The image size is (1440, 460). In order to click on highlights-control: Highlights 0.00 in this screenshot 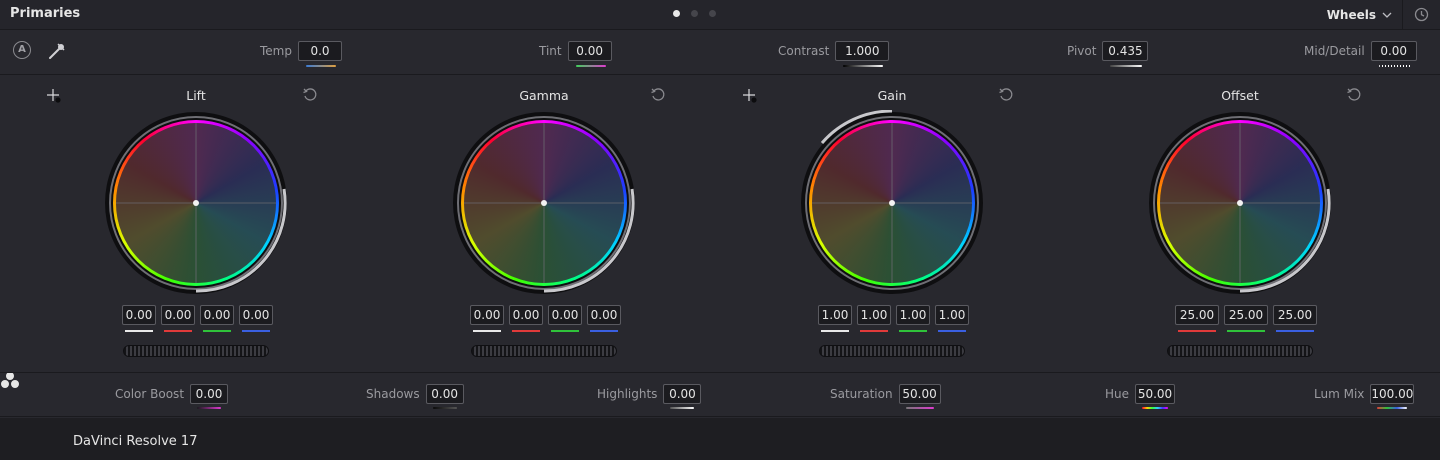, I will do `click(649, 396)`.